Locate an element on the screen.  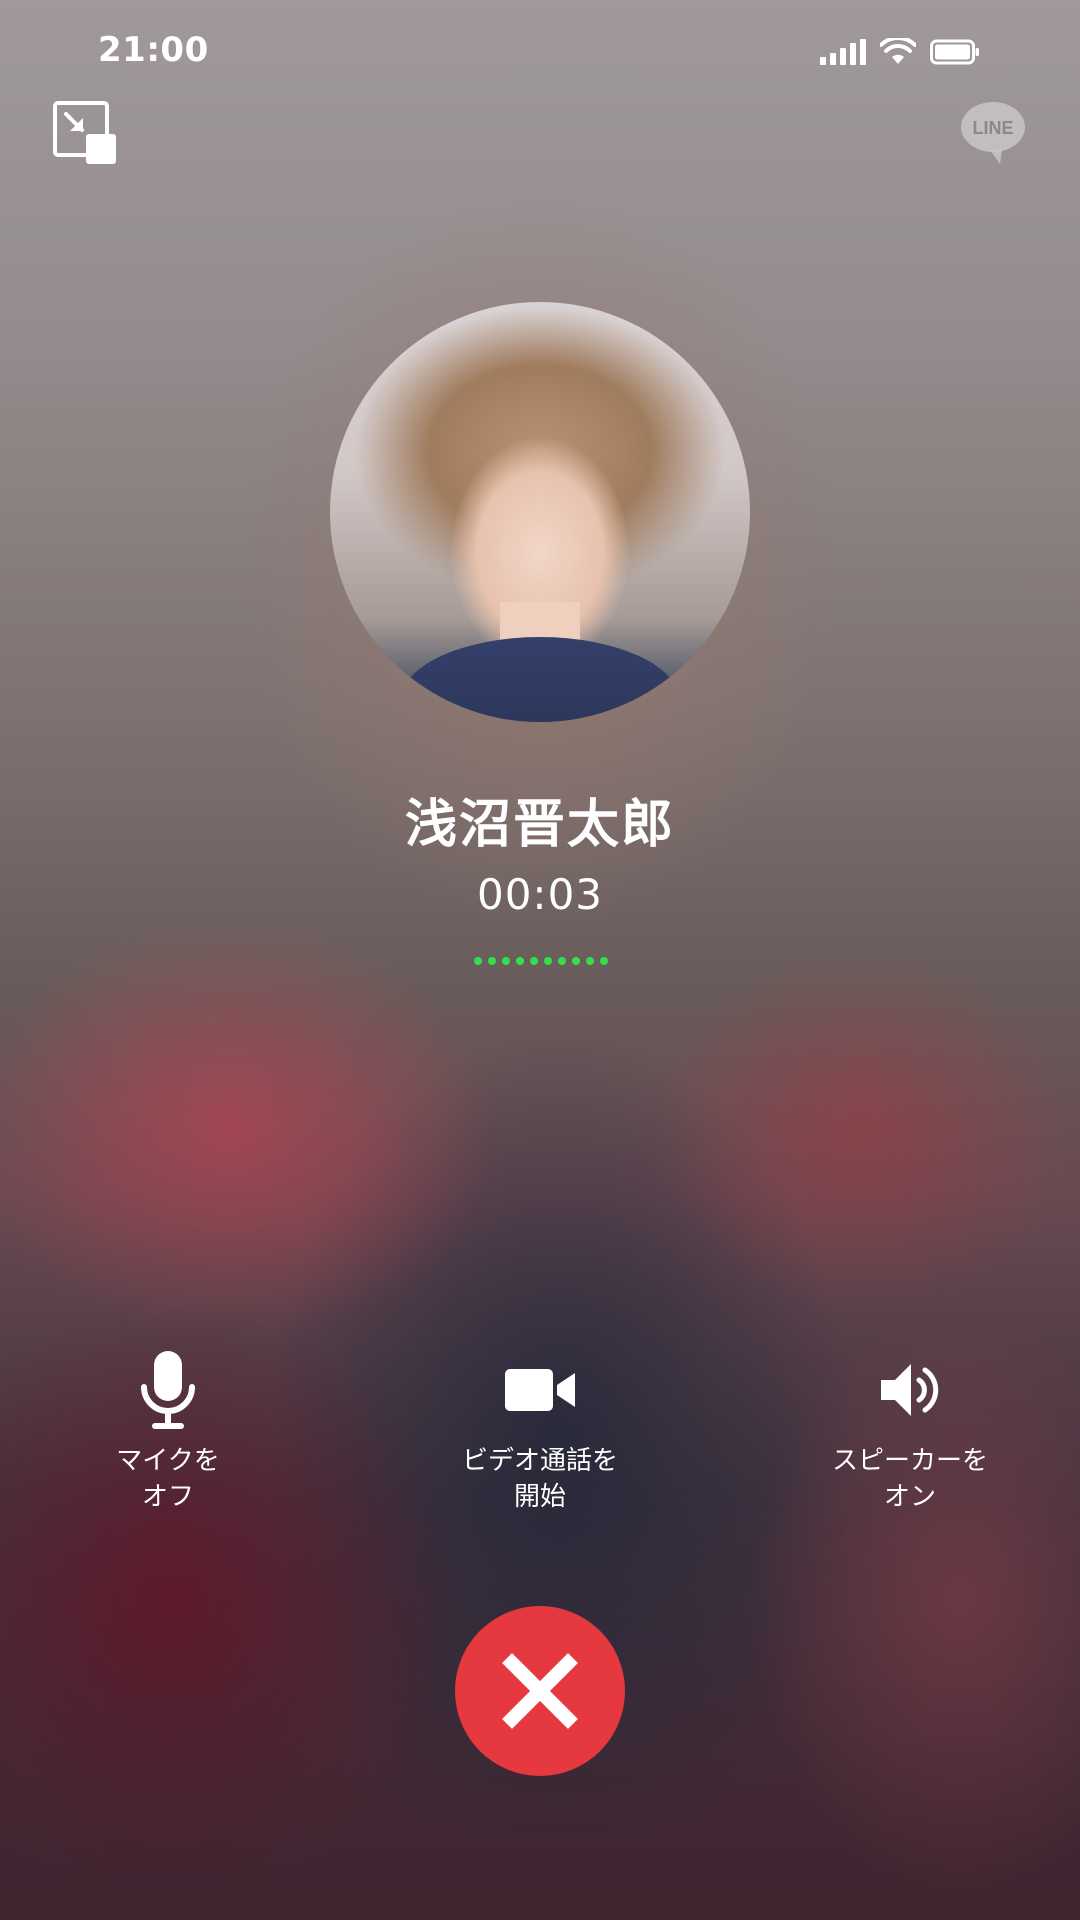
wifi-icon is located at coordinates (898, 51).